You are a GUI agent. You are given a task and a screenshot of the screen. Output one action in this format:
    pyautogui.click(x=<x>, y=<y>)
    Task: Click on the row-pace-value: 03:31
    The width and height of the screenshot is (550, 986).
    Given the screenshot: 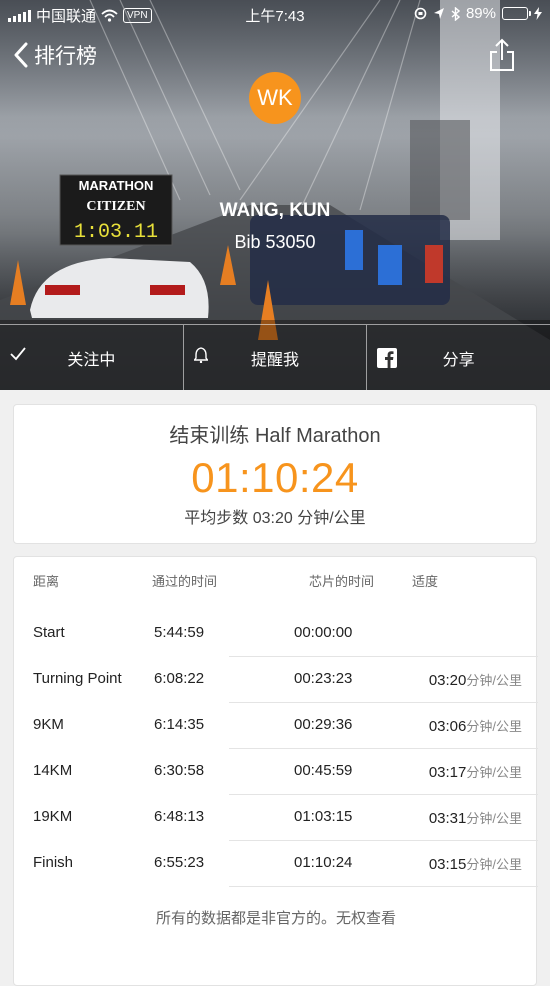 What is the action you would take?
    pyautogui.click(x=447, y=818)
    